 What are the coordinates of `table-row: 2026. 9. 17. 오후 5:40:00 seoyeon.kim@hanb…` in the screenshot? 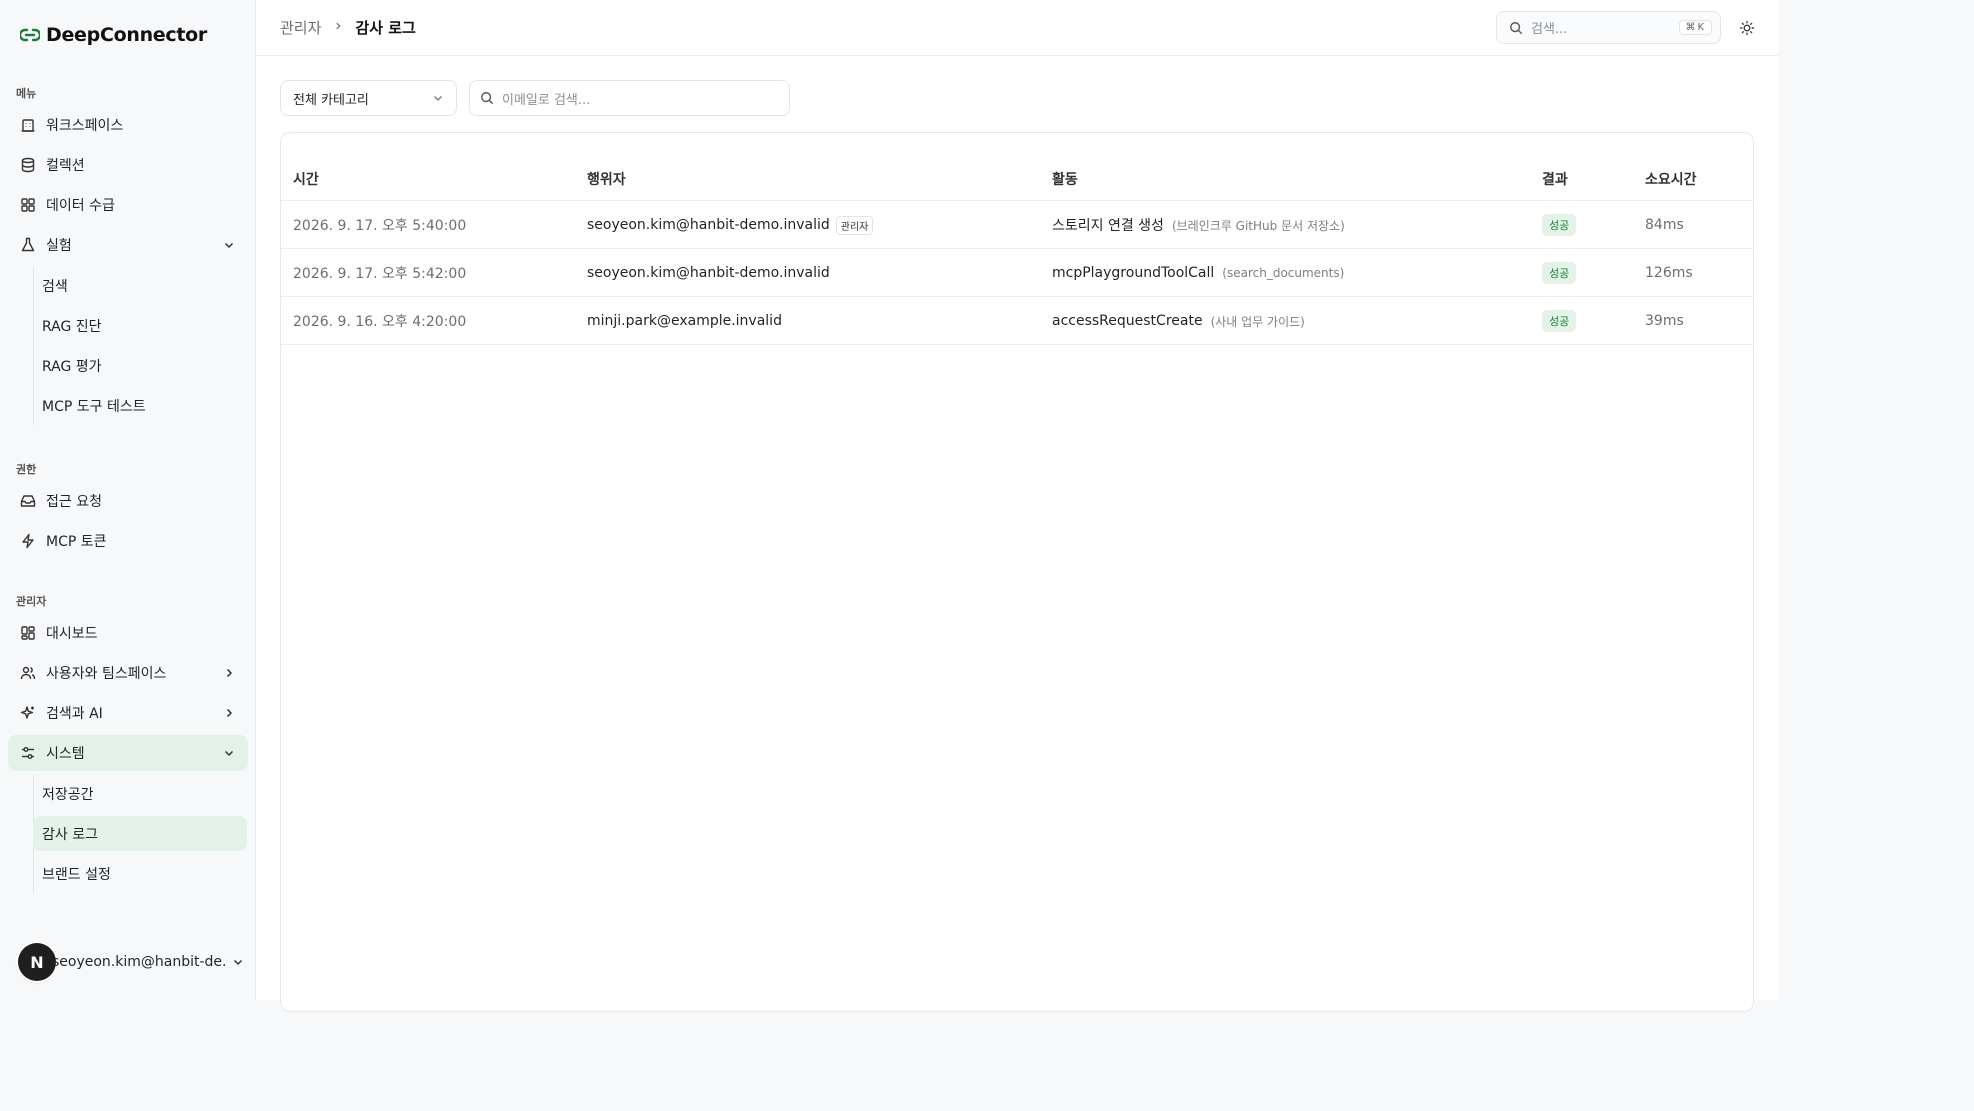 It's located at (1017, 225).